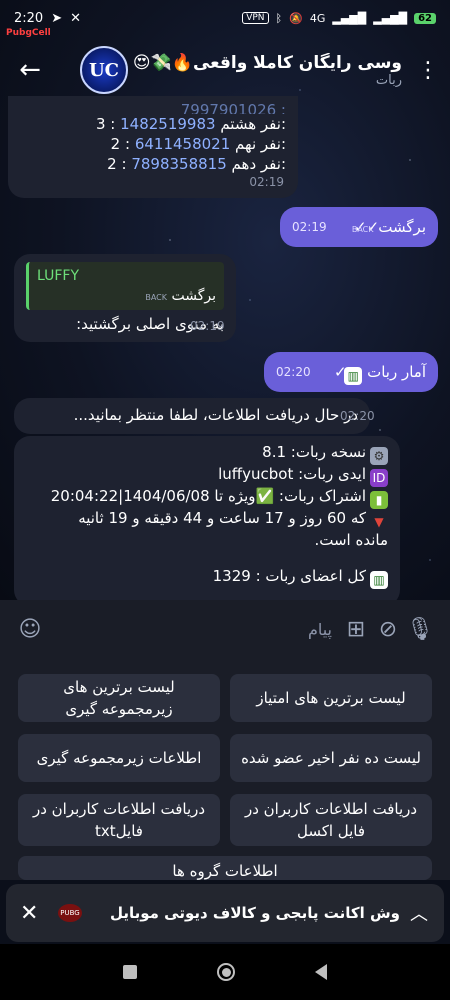 Image resolution: width=450 pixels, height=1000 pixels. I want to click on reply-quote: LUFFY برگشت BACK, so click(125, 286).